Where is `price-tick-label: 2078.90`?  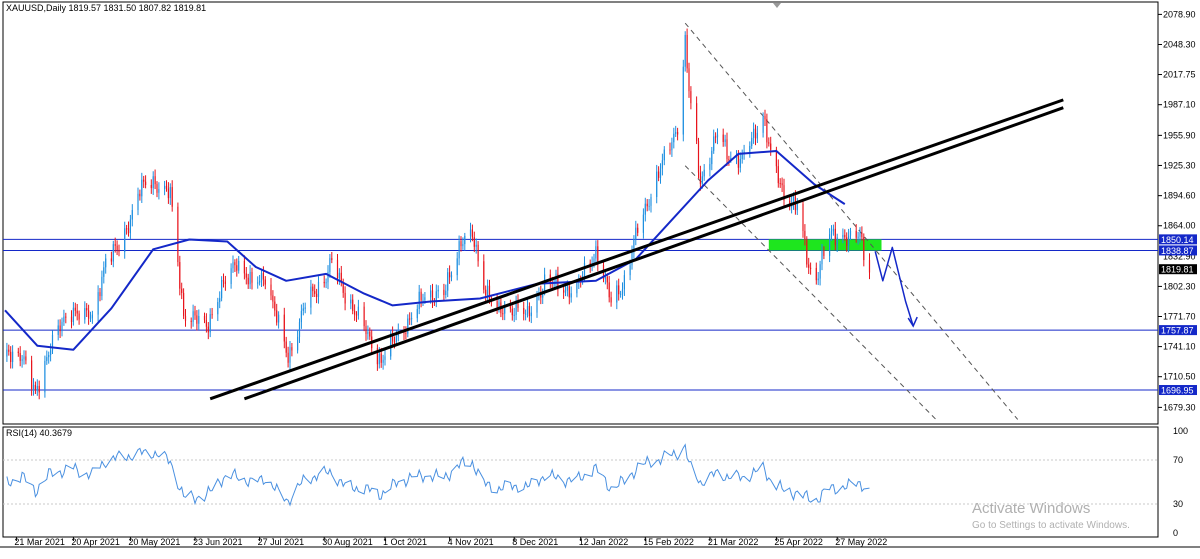 price-tick-label: 2078.90 is located at coordinates (1179, 14).